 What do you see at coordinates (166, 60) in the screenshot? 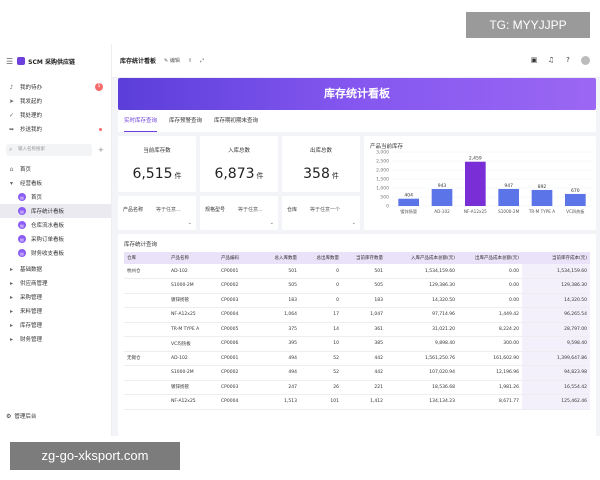
I see `pencil-icon: ✎` at bounding box center [166, 60].